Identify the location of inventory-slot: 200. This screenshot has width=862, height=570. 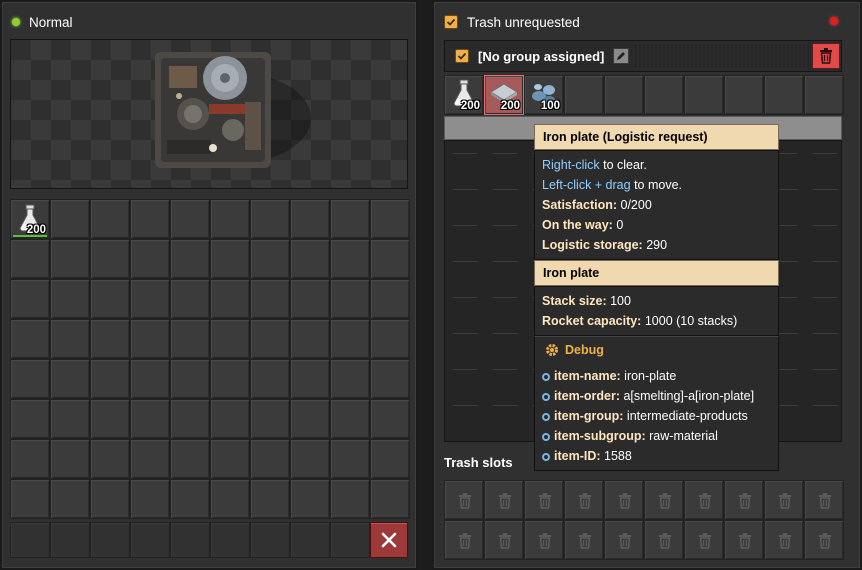
(30, 219).